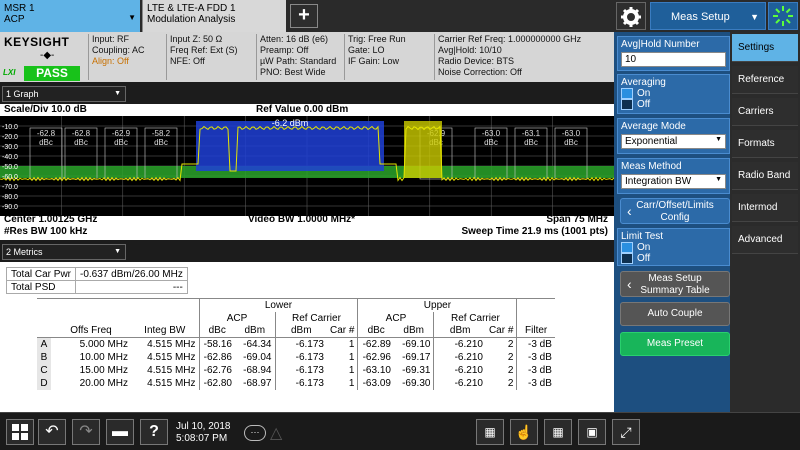 This screenshot has height=450, width=800. I want to click on meas-setup-menu-button: Meas Setup ▼, so click(708, 16).